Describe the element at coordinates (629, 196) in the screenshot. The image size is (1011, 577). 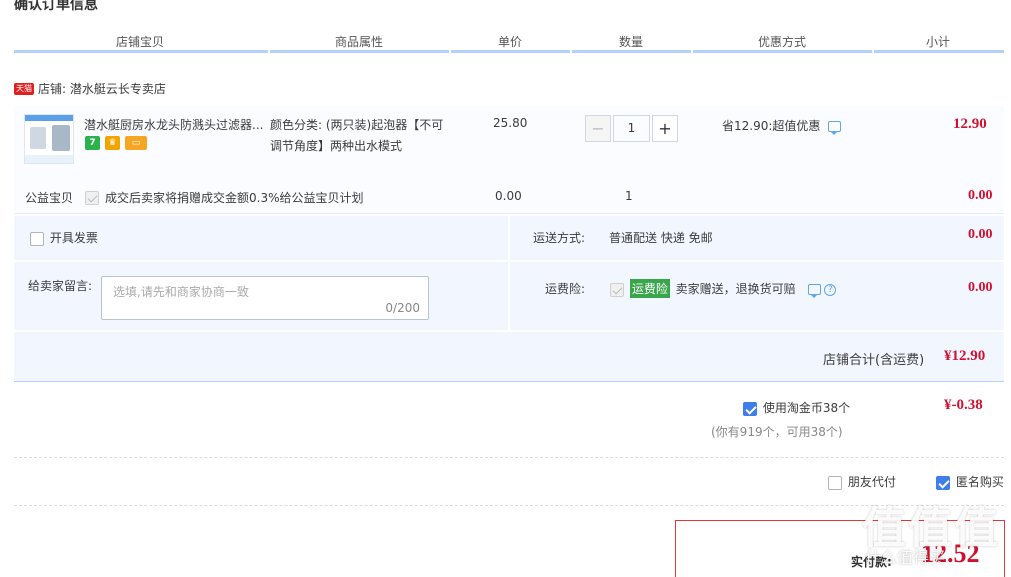
I see `charity-quantity: 1` at that location.